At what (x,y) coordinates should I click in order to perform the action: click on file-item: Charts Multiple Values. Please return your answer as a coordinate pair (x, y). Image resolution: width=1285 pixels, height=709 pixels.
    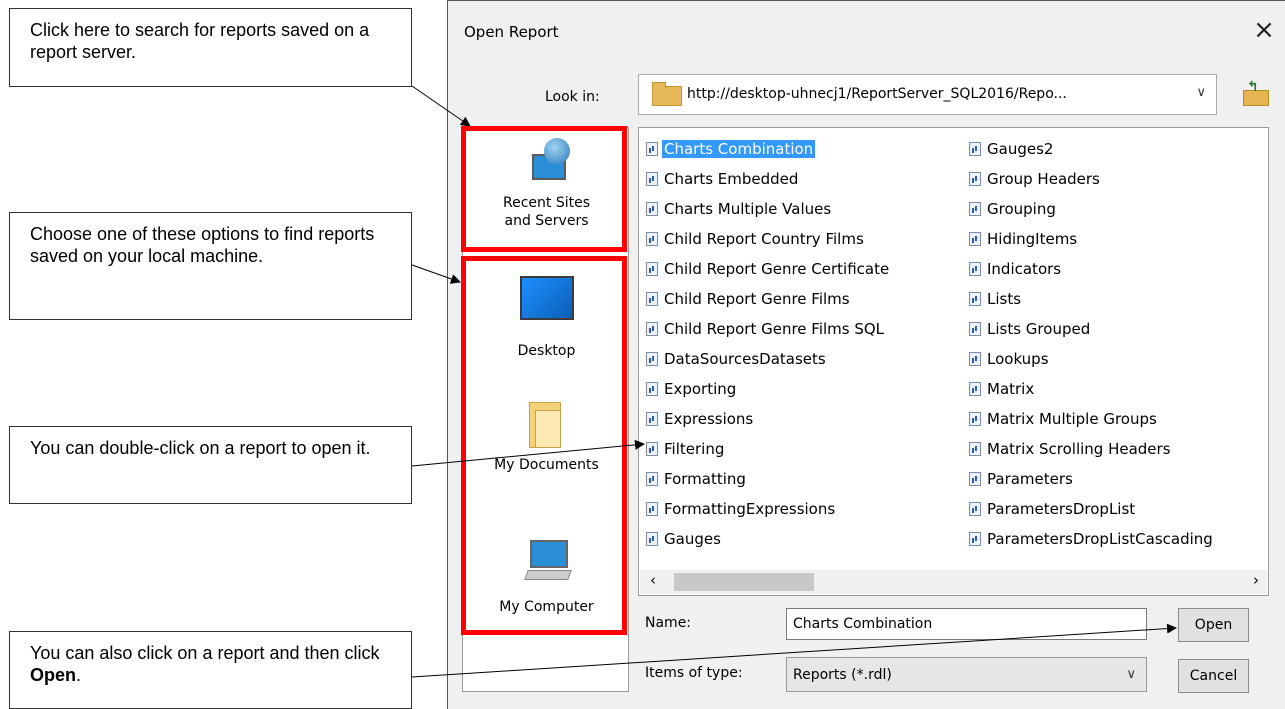
    Looking at the image, I should click on (767, 209).